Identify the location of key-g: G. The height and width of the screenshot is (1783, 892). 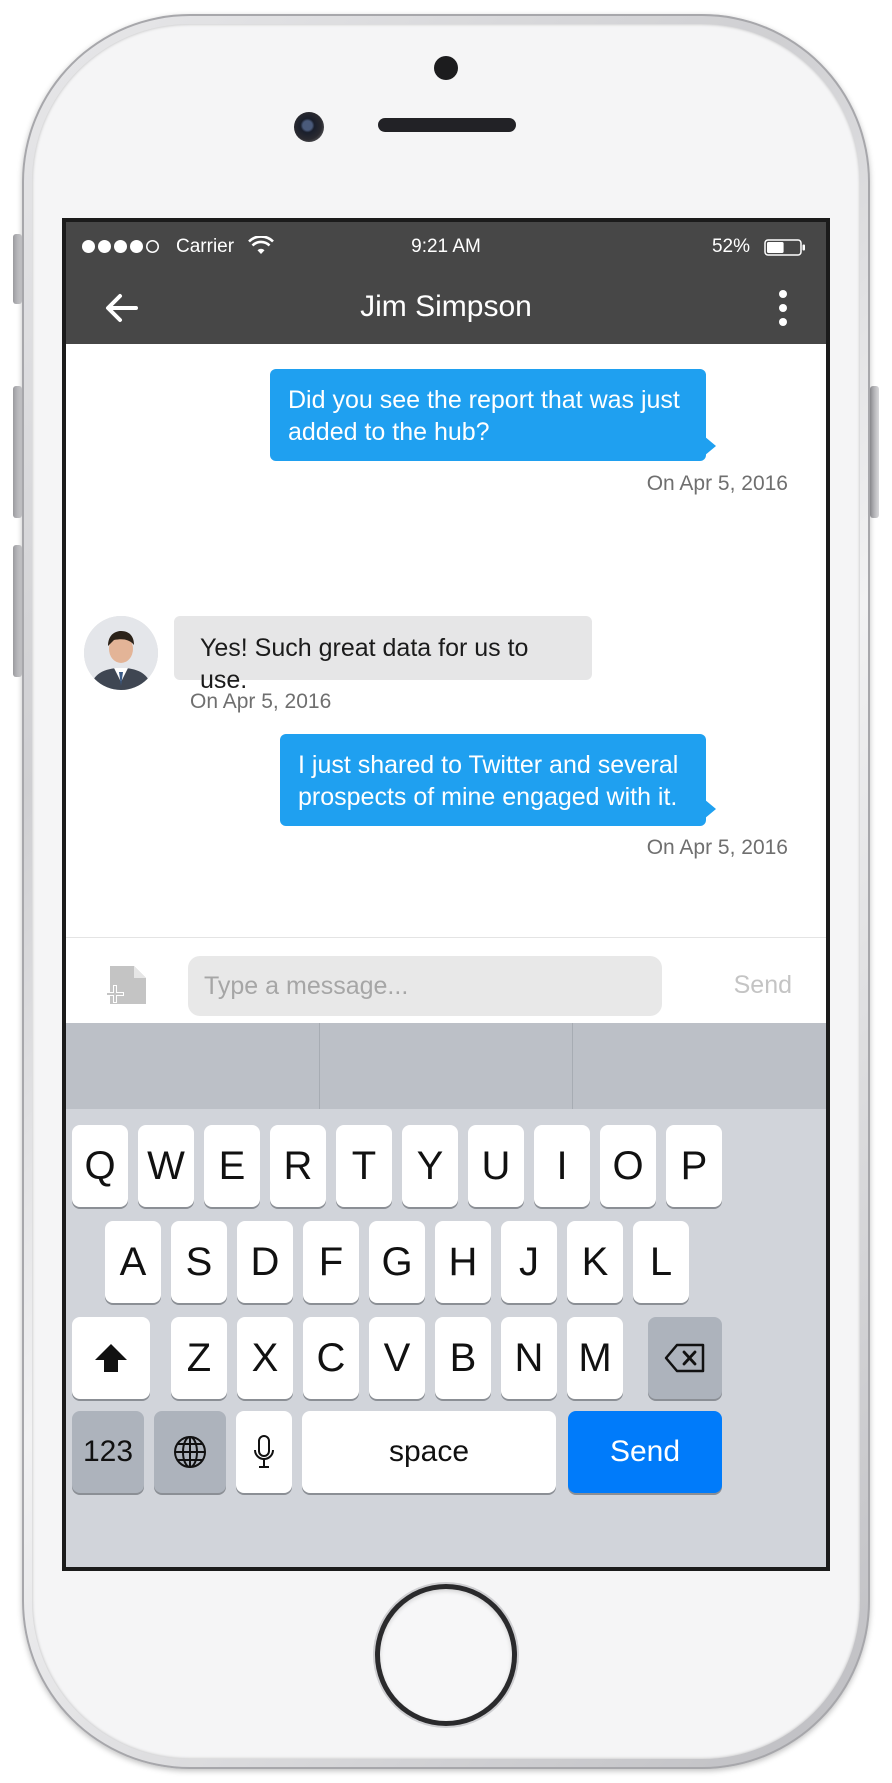
(397, 1262).